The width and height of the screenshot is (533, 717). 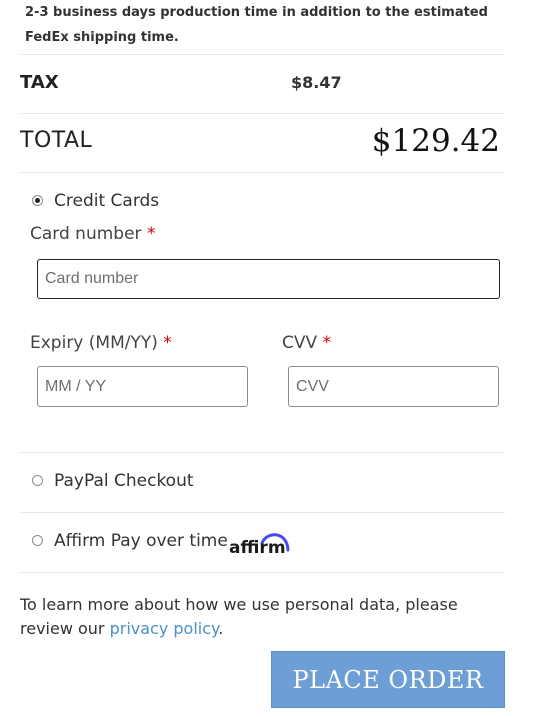 I want to click on credit-cards-label: Credit Cards, so click(x=106, y=201).